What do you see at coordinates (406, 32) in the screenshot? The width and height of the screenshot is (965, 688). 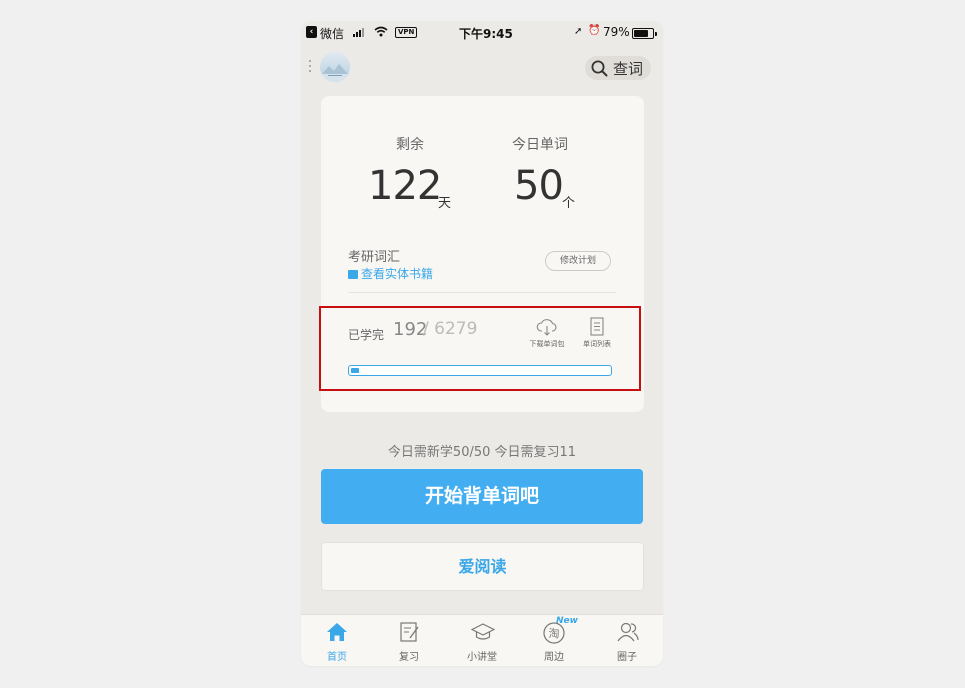 I see `vpn-badge: VPN` at bounding box center [406, 32].